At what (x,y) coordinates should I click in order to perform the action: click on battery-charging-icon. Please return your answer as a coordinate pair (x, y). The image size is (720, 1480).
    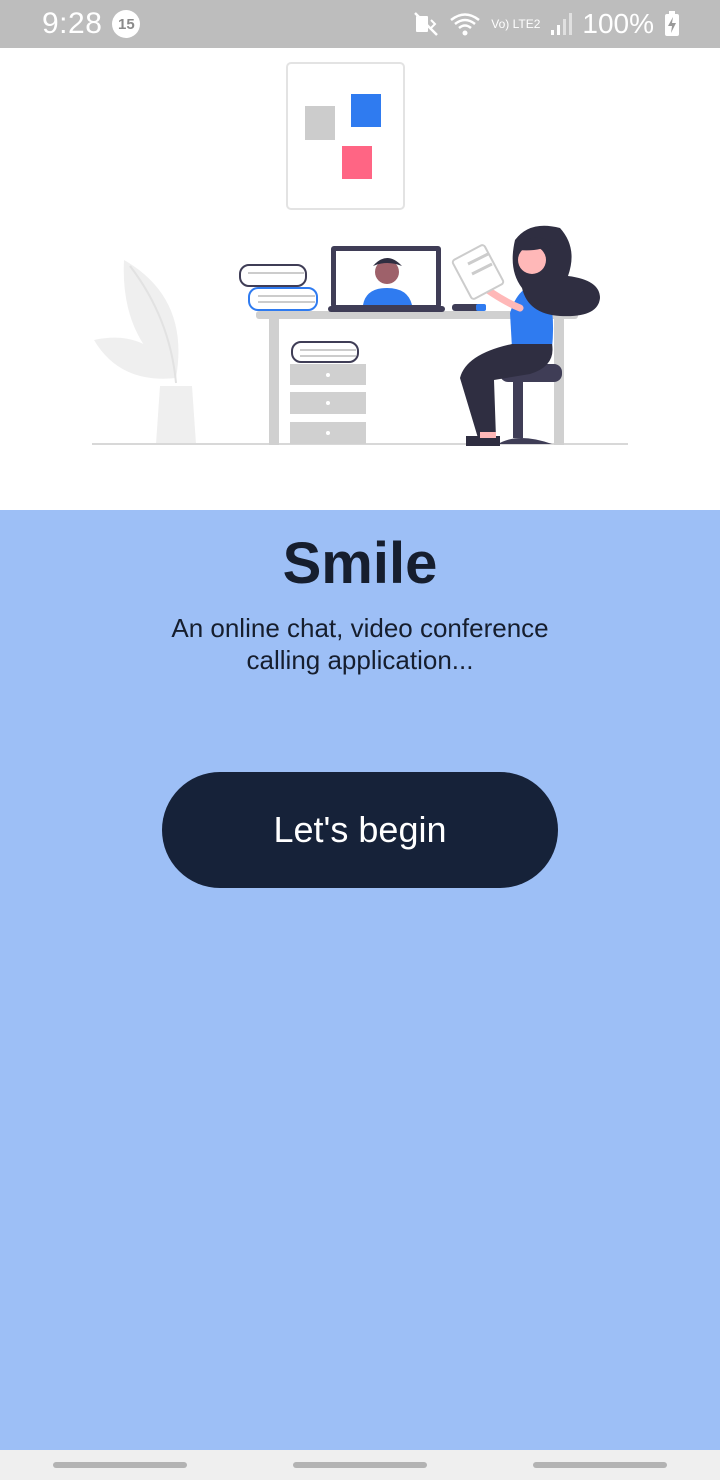
    Looking at the image, I should click on (672, 24).